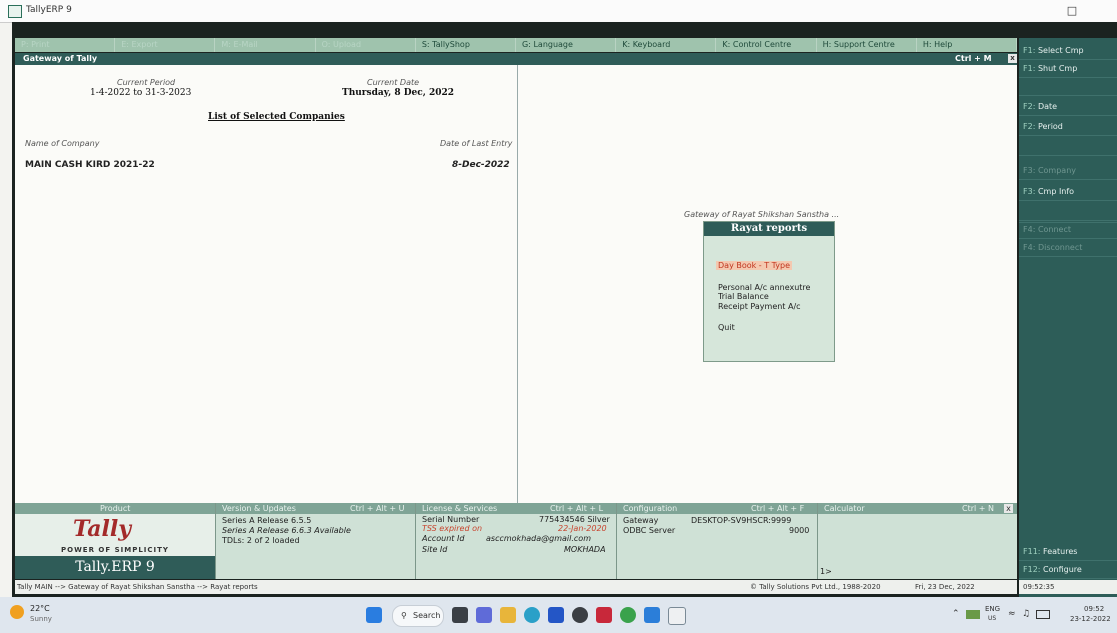  What do you see at coordinates (650, 508) in the screenshot?
I see `configuration-header-label: Configuration` at bounding box center [650, 508].